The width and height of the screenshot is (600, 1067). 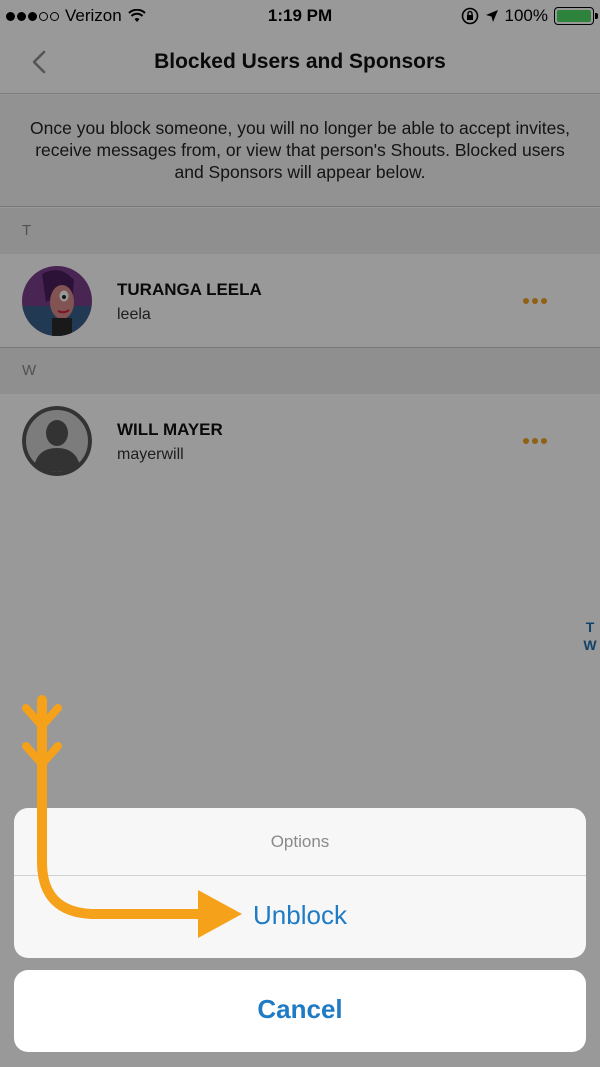 What do you see at coordinates (300, 917) in the screenshot?
I see `unblock-button: Unblock` at bounding box center [300, 917].